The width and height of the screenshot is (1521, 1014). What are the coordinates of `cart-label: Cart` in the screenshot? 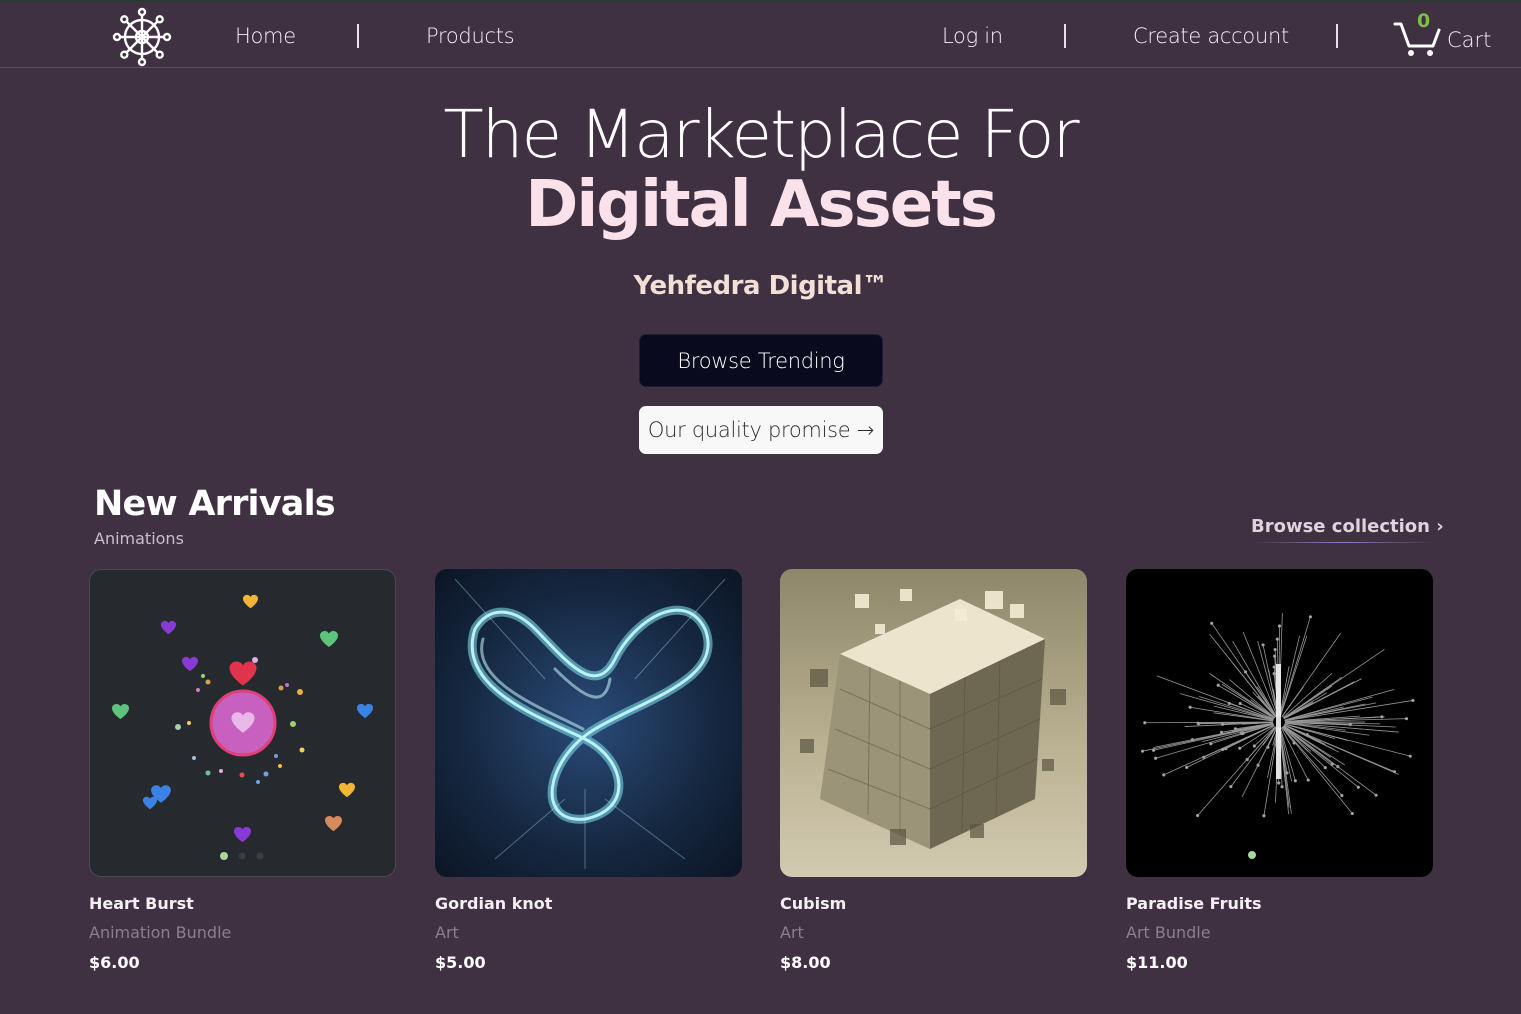 It's located at (1469, 40).